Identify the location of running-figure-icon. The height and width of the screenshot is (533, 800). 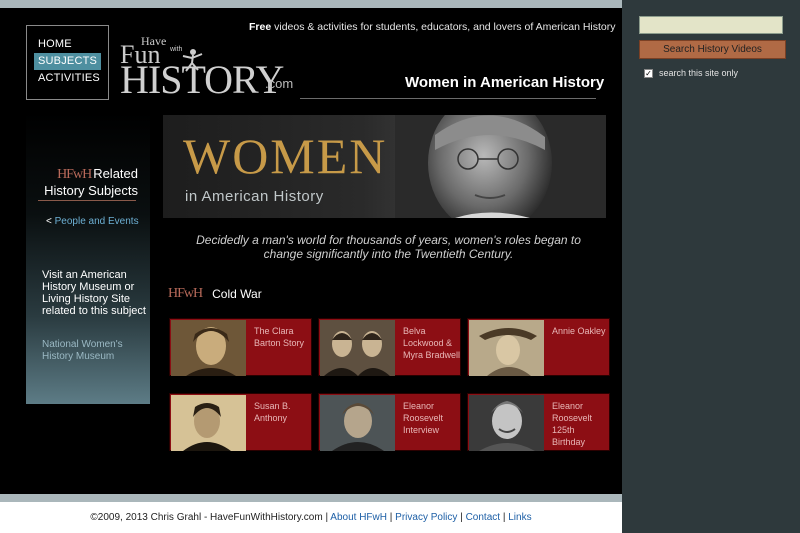
(192, 60).